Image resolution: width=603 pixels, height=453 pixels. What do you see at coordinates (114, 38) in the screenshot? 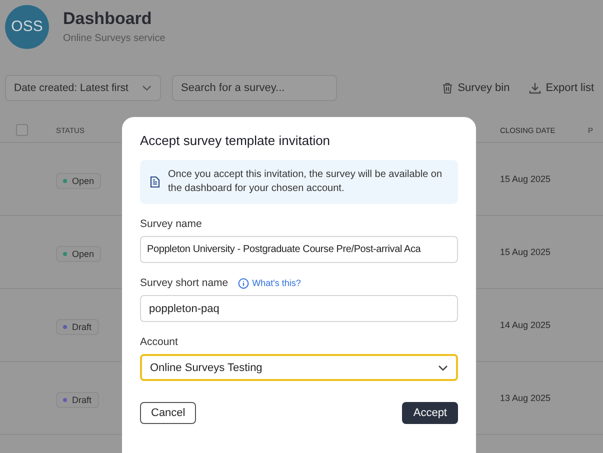
I see `page-subtitle: Online Surveys service` at bounding box center [114, 38].